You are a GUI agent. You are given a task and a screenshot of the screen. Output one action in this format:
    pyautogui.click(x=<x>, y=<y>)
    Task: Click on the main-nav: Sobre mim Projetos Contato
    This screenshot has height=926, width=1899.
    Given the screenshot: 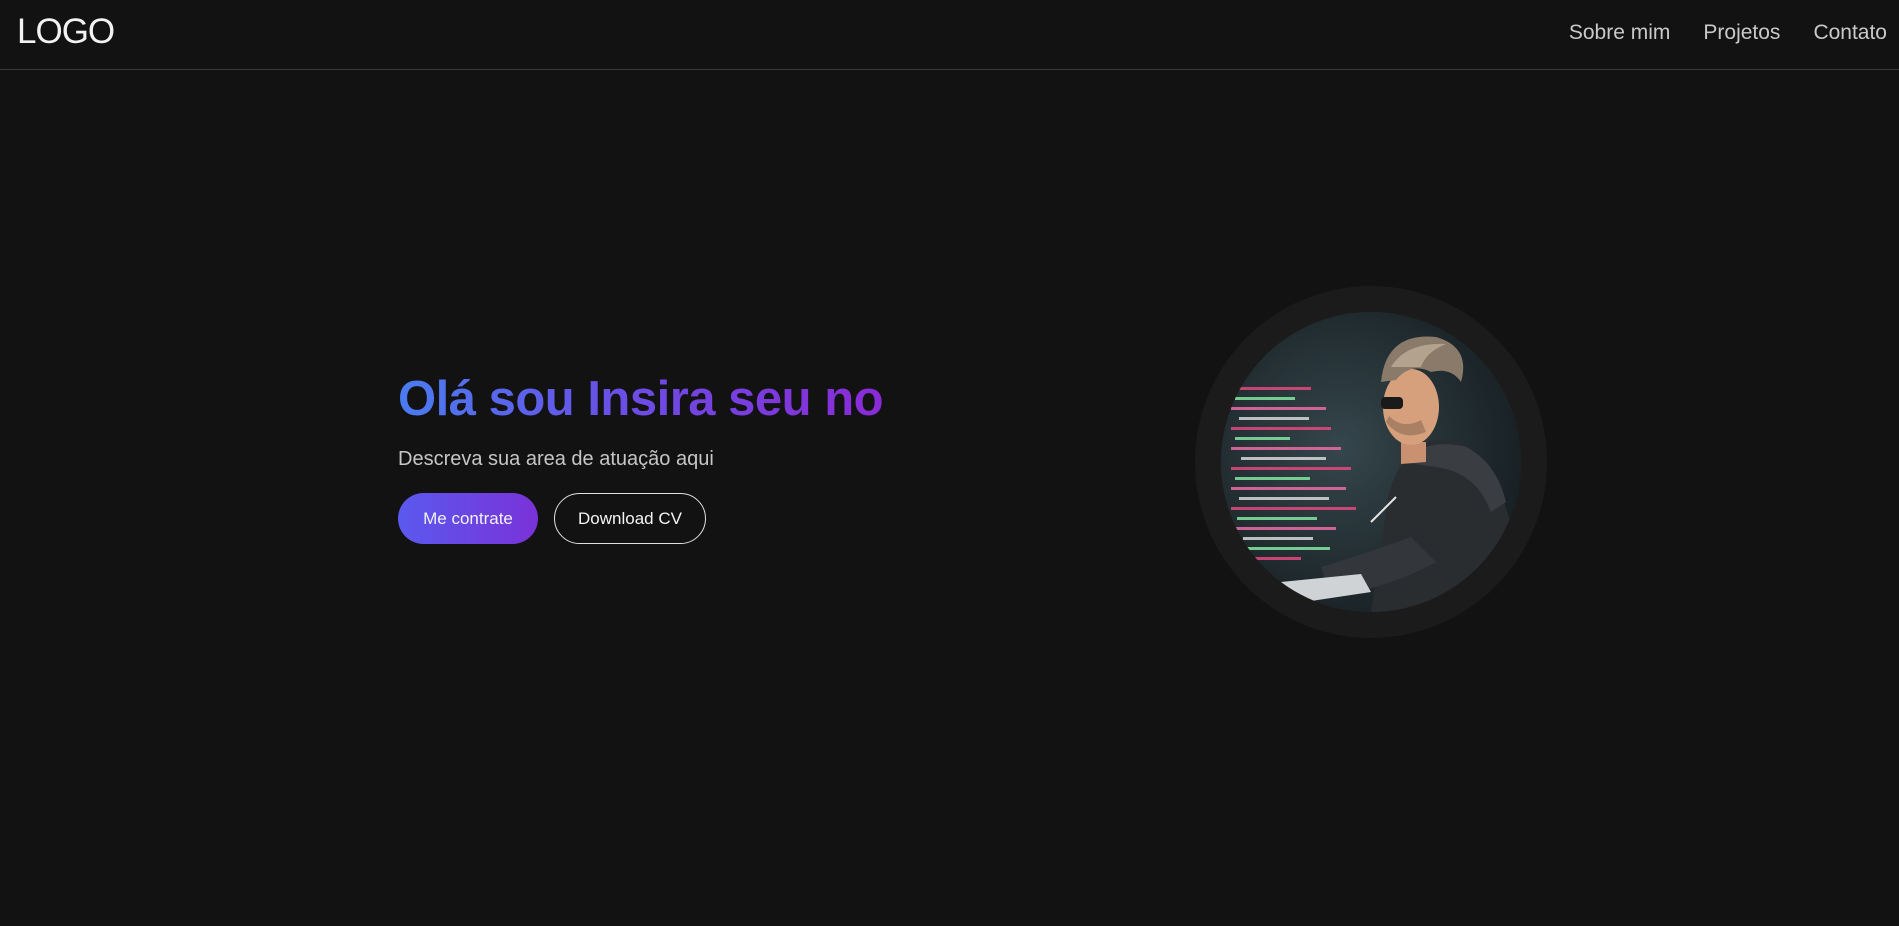 What is the action you would take?
    pyautogui.click(x=1728, y=33)
    